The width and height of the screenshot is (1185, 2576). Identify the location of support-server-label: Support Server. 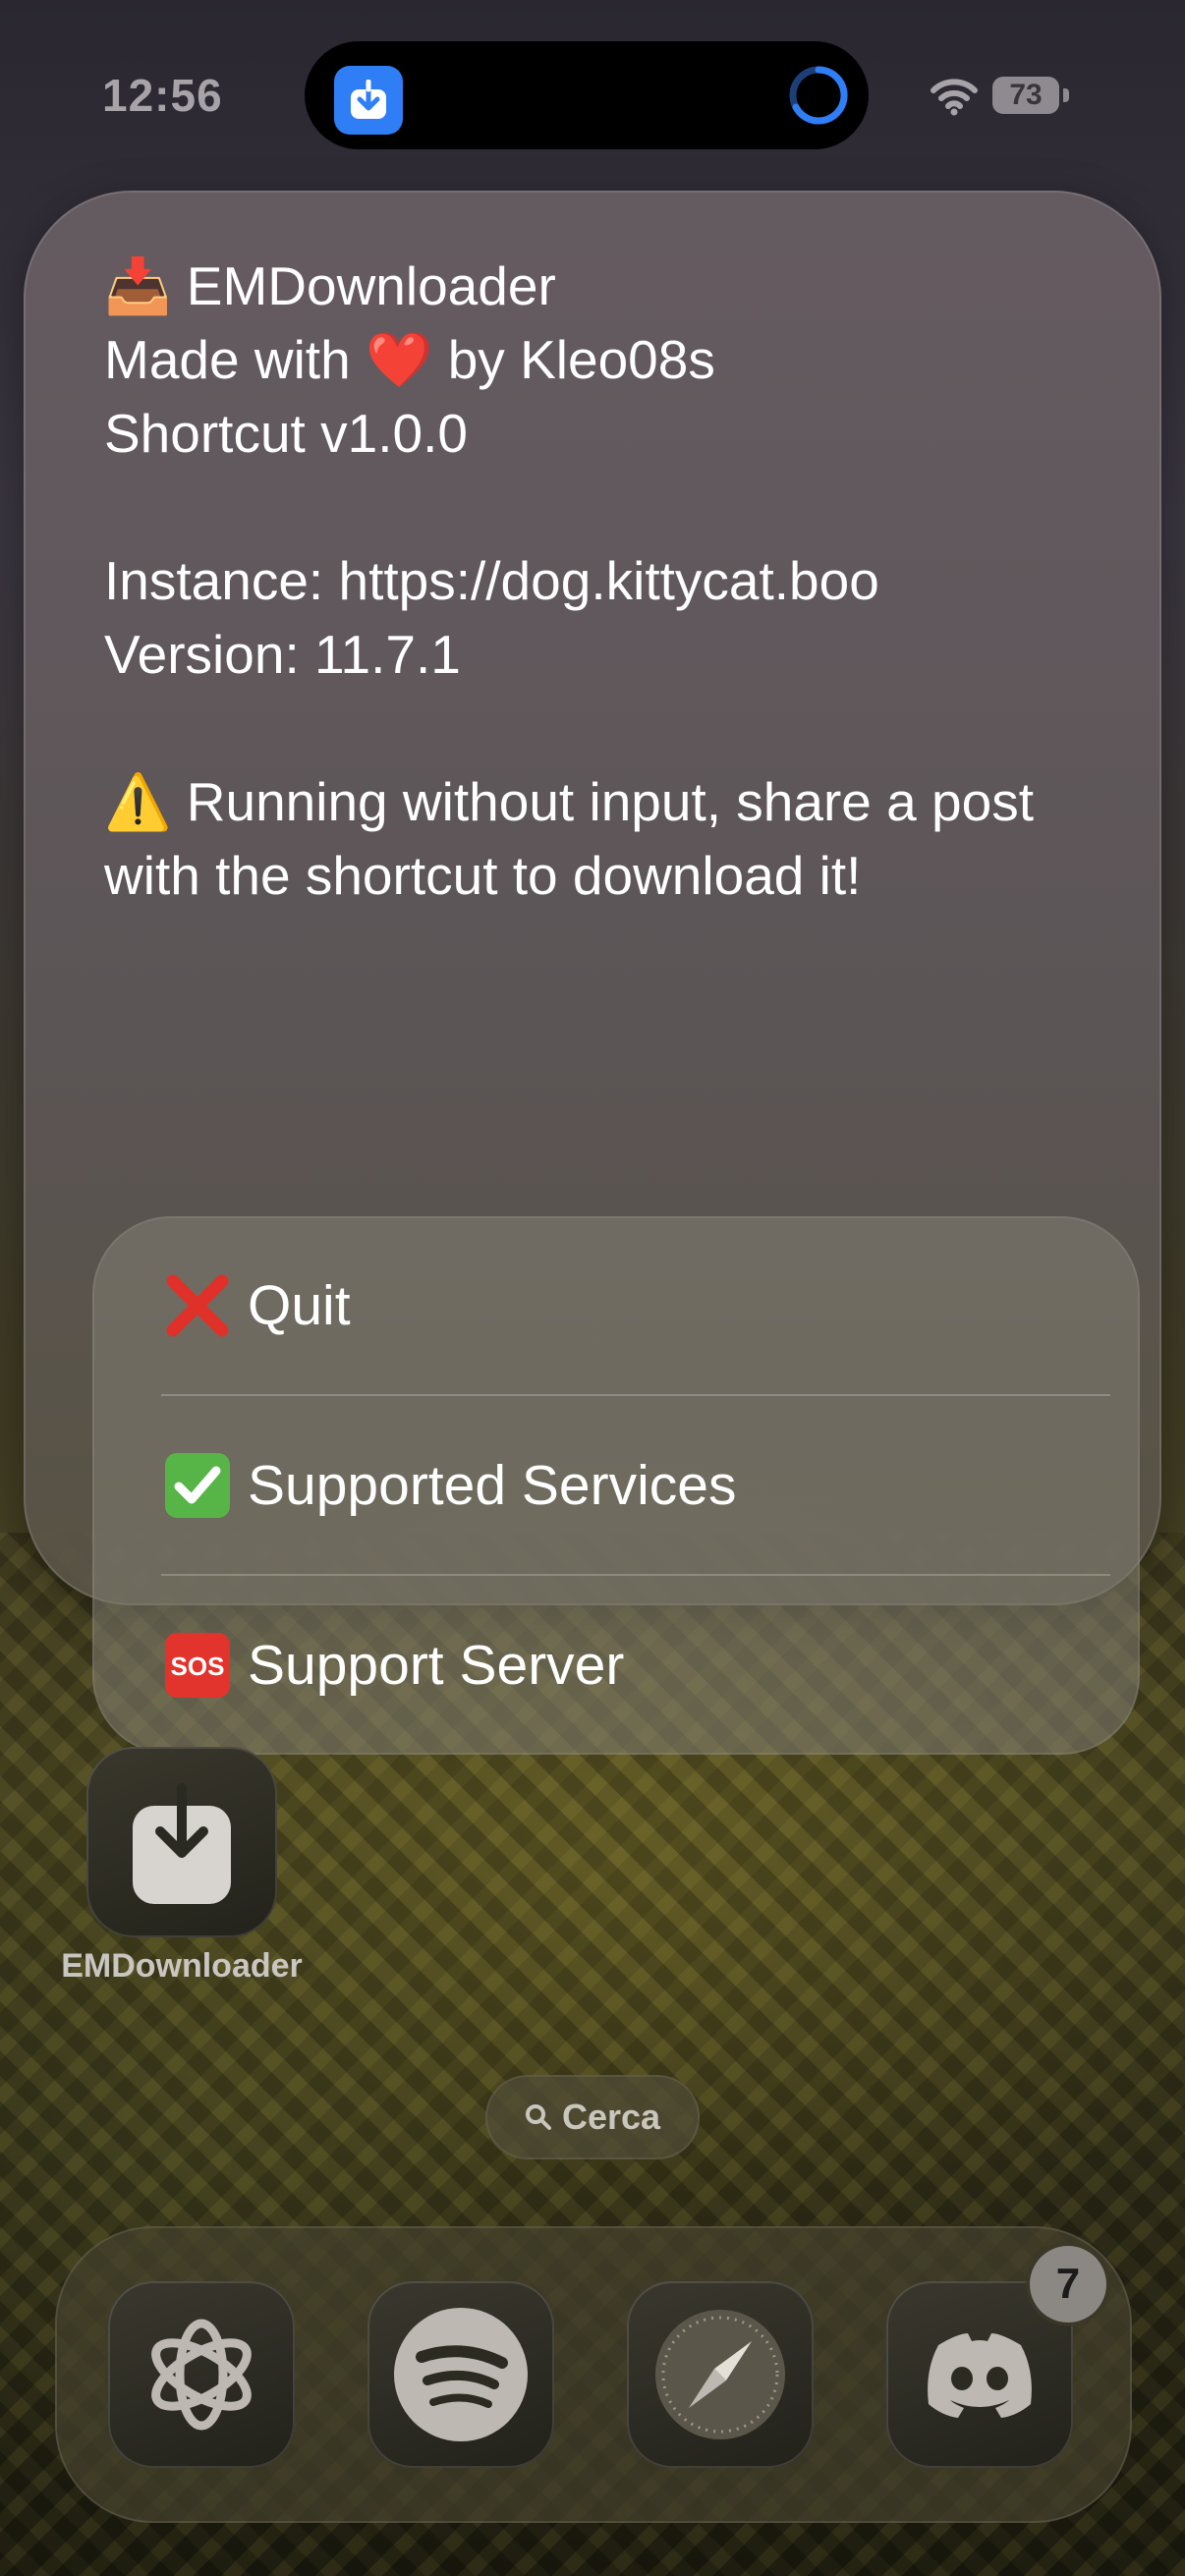
(437, 1665).